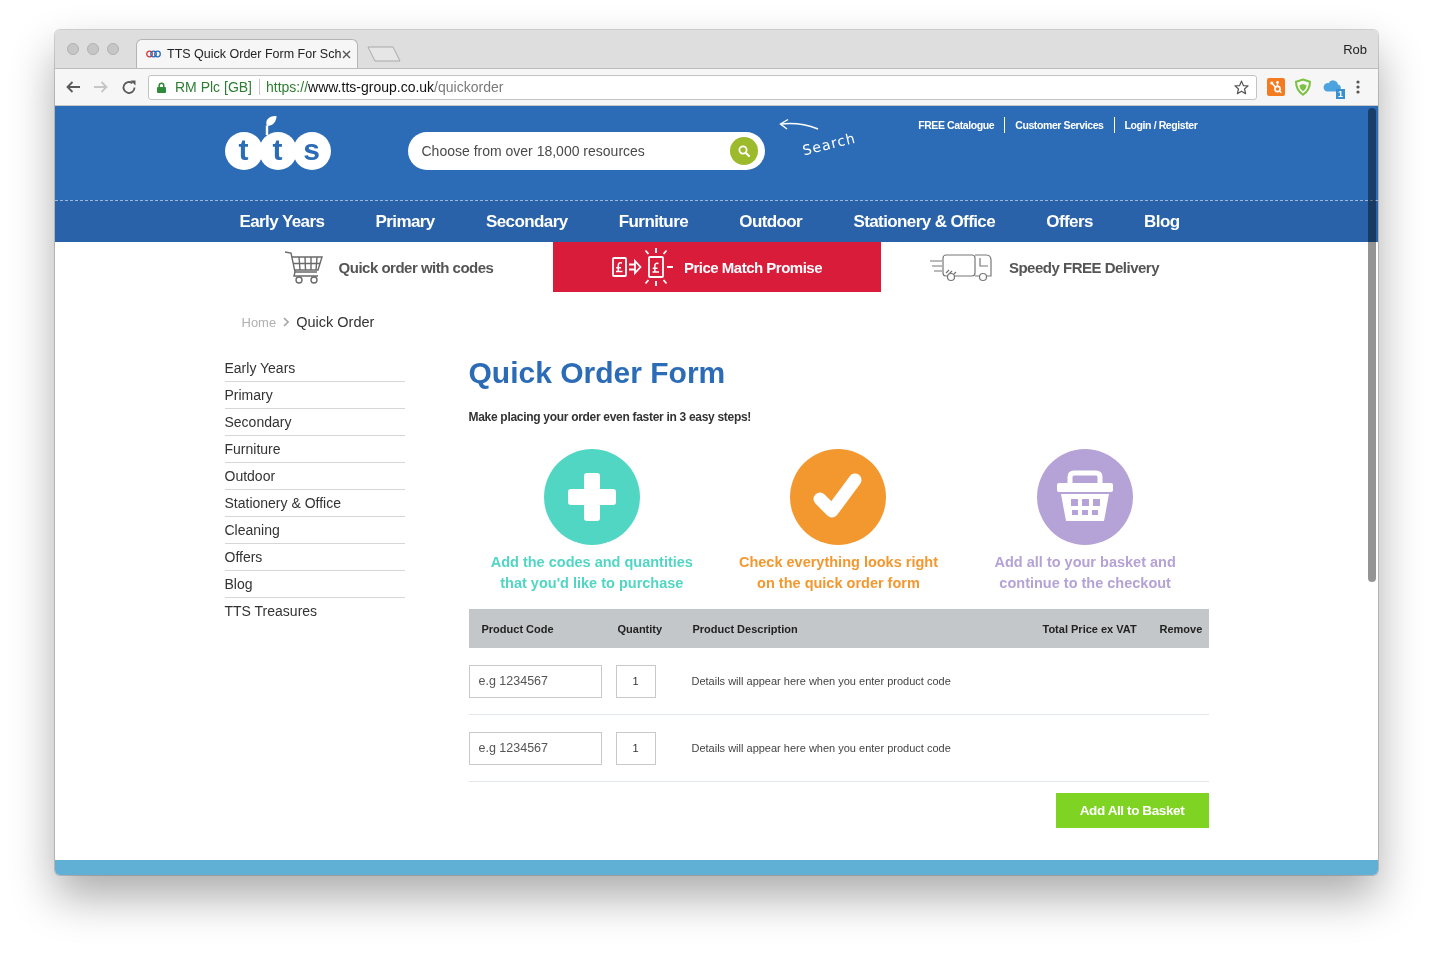 This screenshot has height=955, width=1433. I want to click on browser-tab: TTS Quick Order Form For Sch, so click(247, 53).